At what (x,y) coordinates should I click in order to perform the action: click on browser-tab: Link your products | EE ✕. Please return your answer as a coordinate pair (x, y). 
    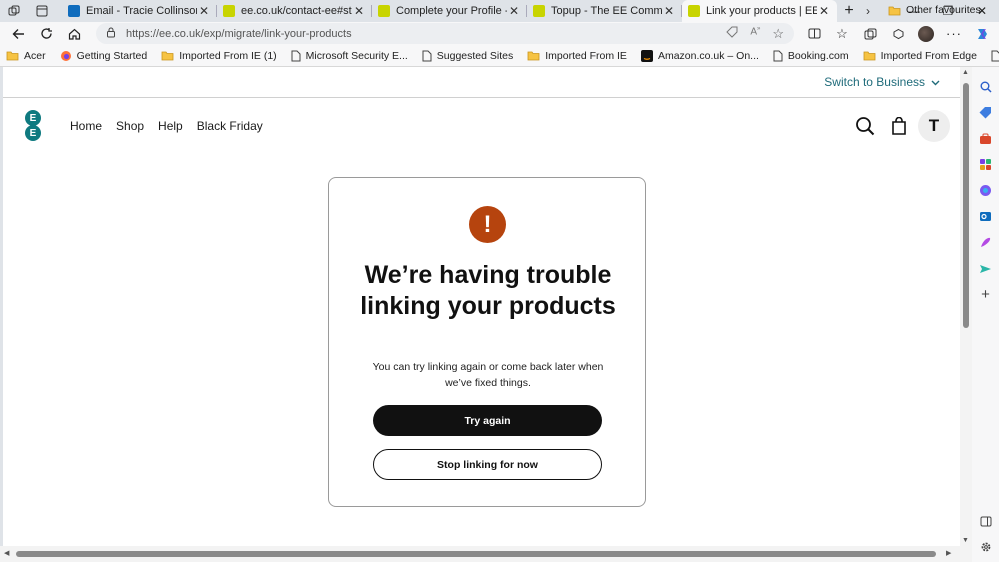
    Looking at the image, I should click on (759, 11).